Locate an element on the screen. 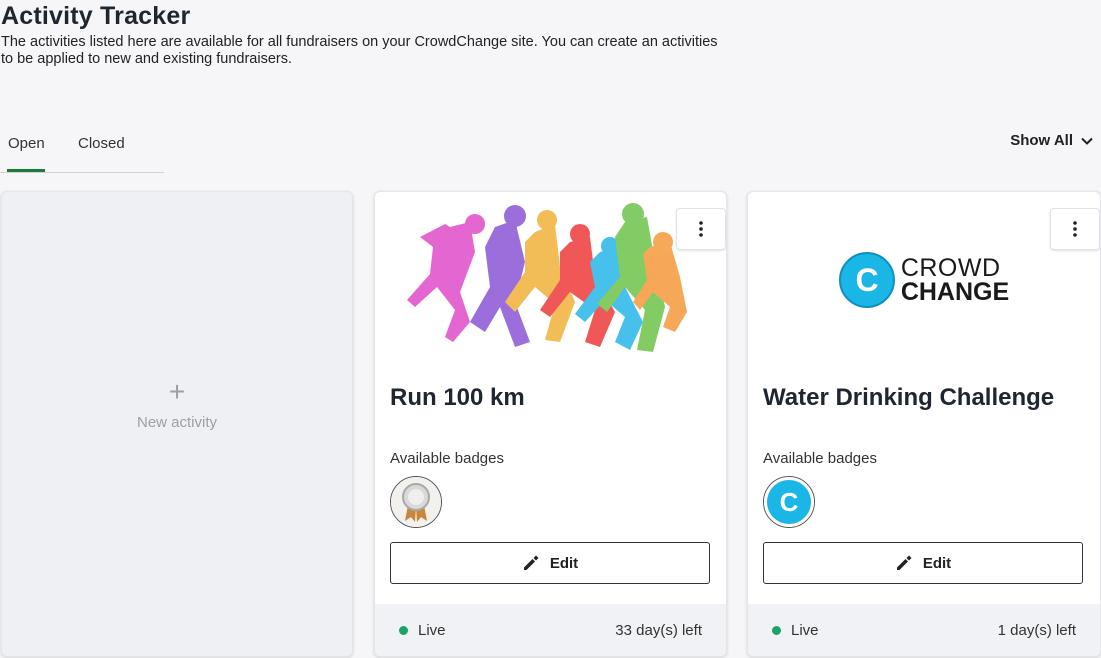 This screenshot has width=1101, height=658. runners-image is located at coordinates (547, 277).